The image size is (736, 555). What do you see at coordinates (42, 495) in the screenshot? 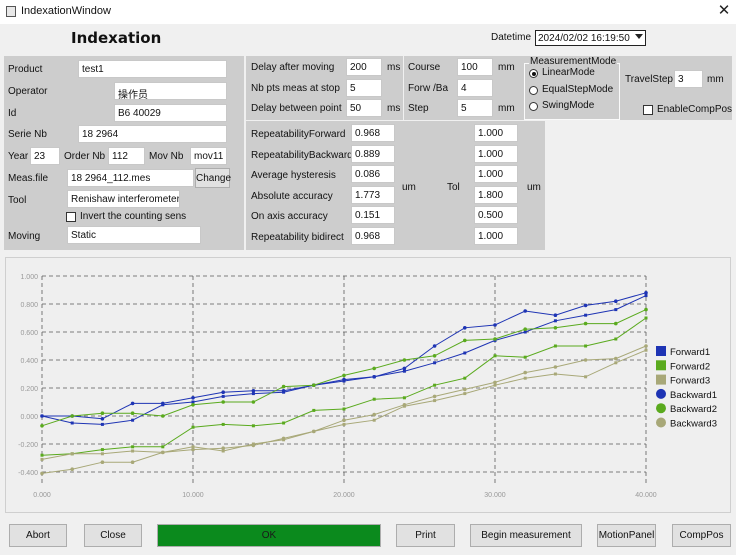
I see `x-tick-label: 0.000` at bounding box center [42, 495].